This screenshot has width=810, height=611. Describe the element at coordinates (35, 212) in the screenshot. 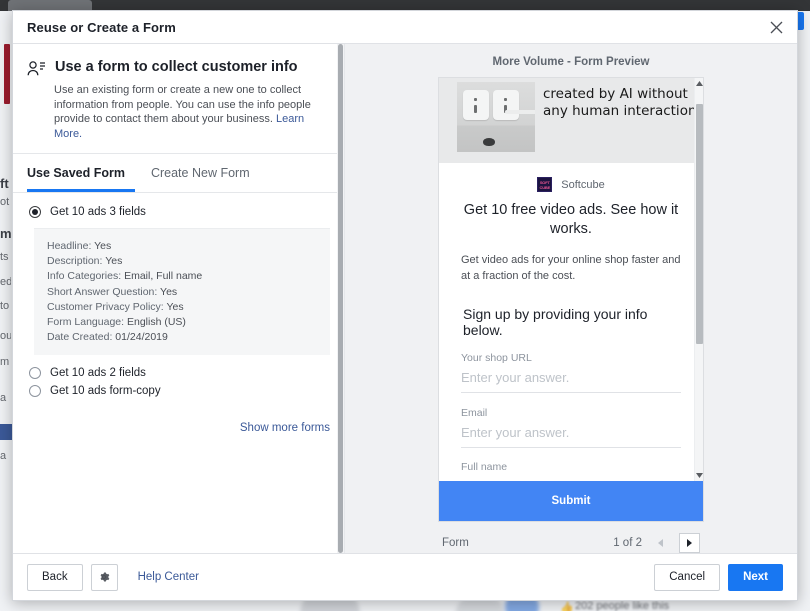

I see `radio-button-selected` at that location.